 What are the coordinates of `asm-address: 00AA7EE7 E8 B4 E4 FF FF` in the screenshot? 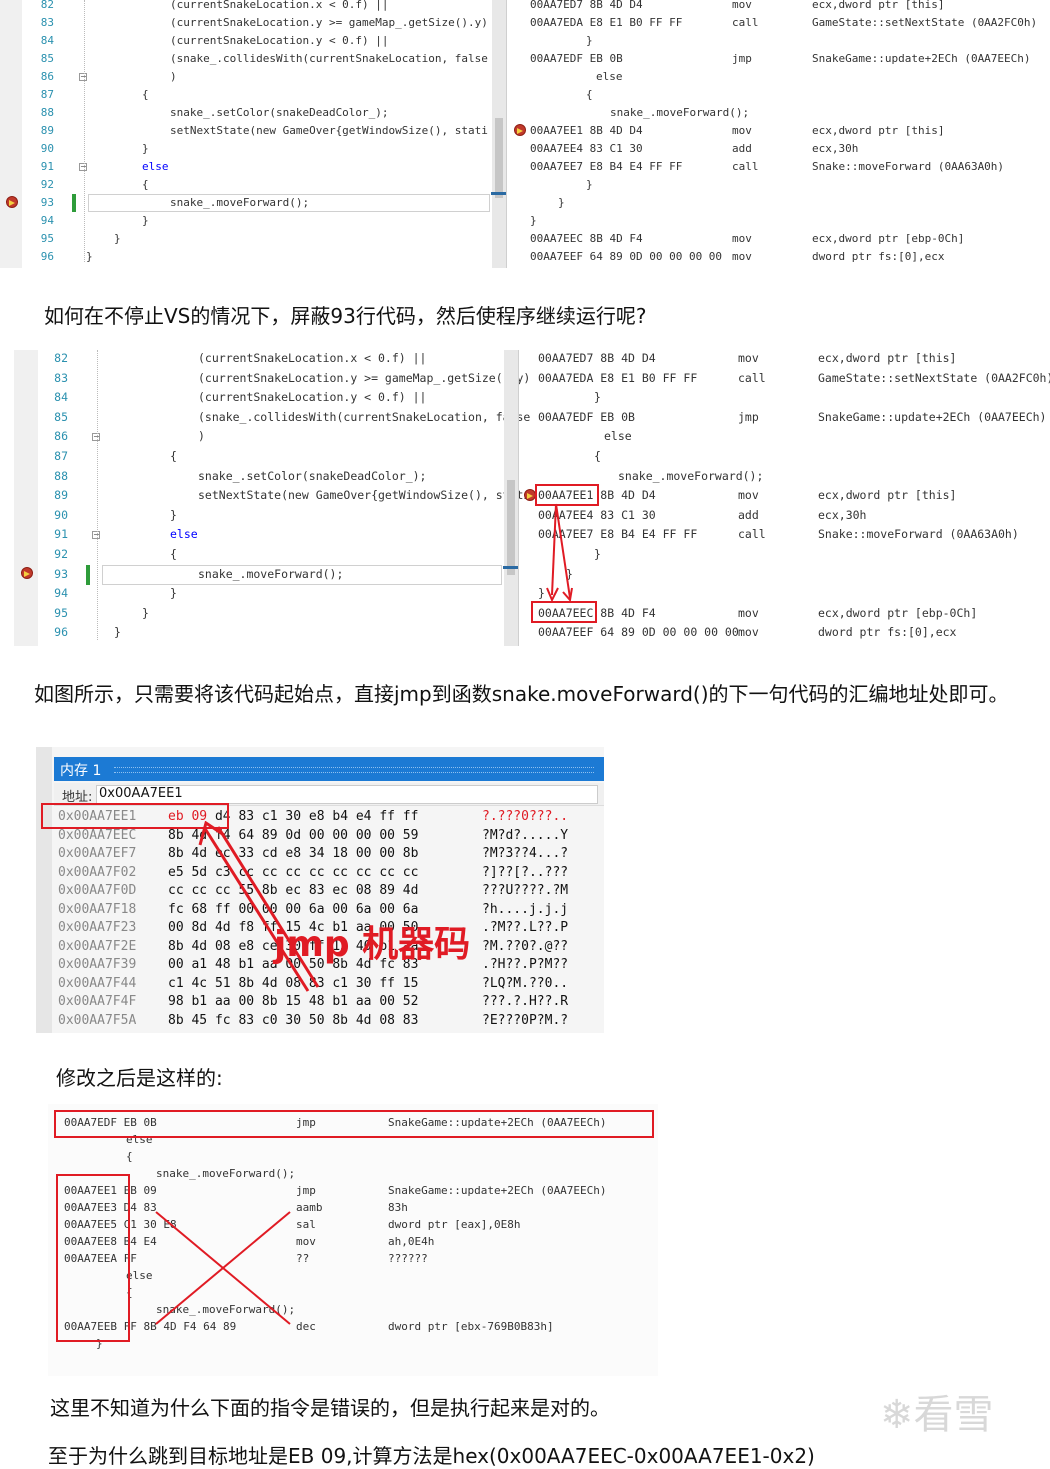 It's located at (606, 166).